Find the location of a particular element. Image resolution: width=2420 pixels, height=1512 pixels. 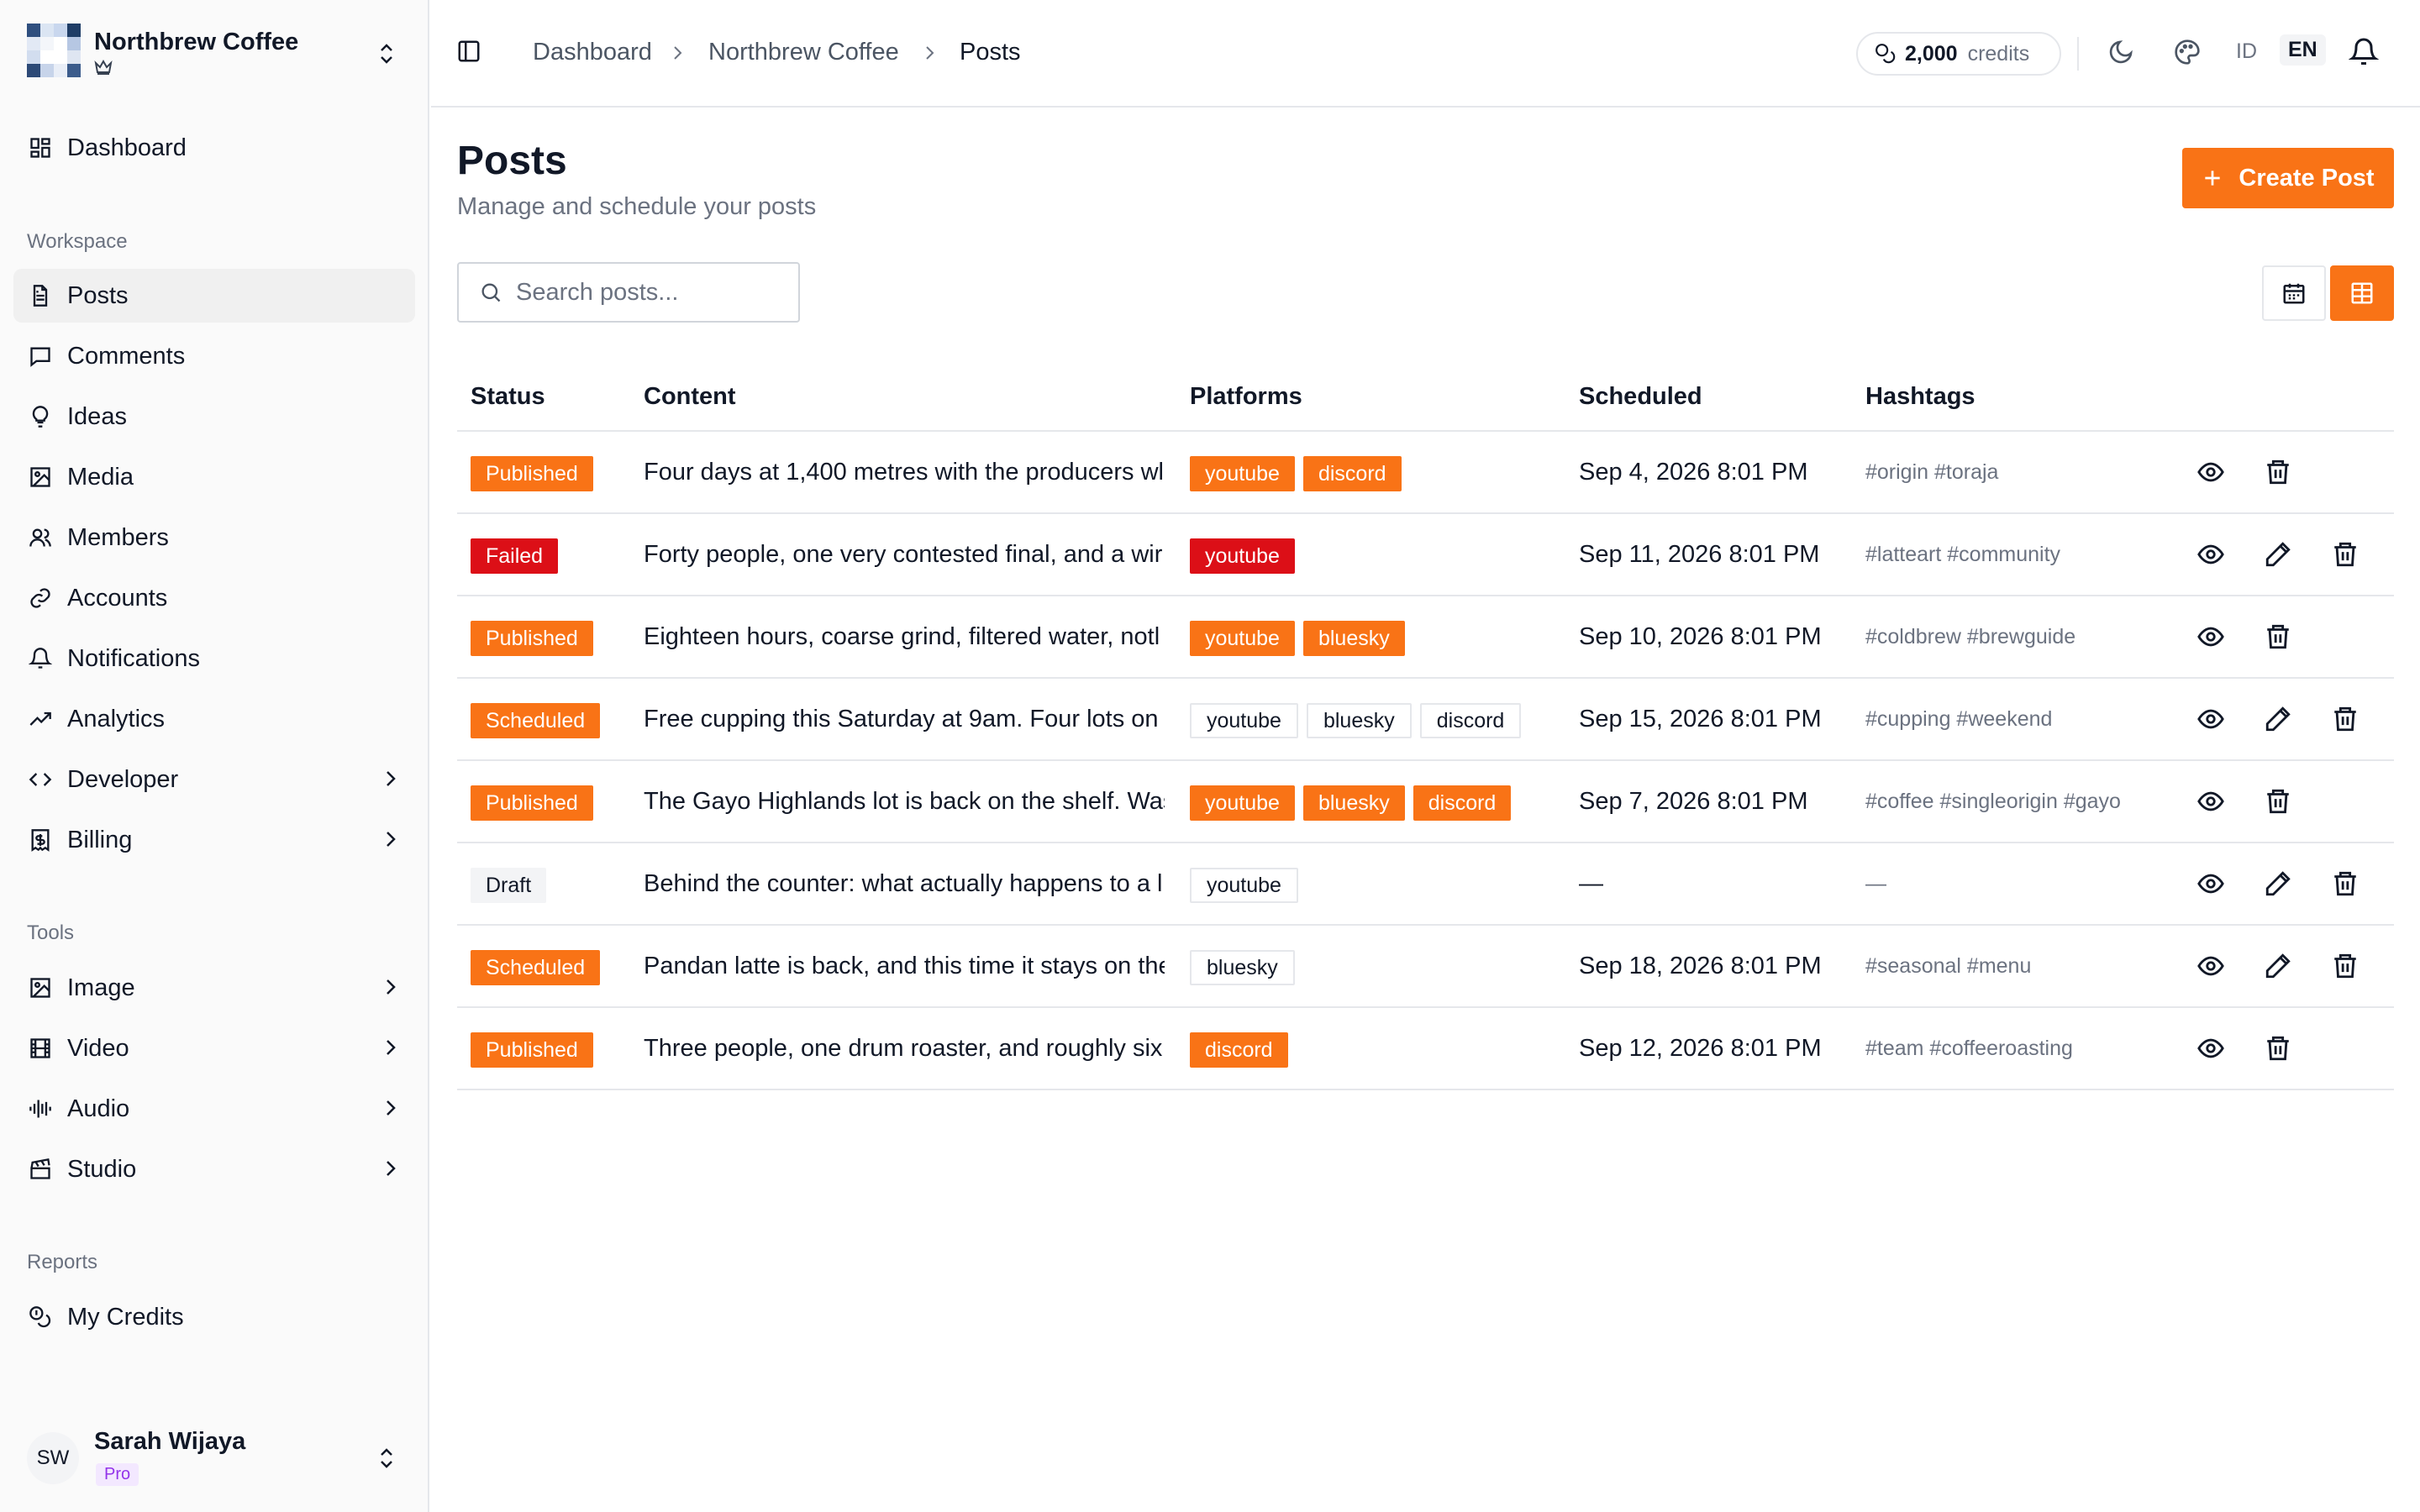

sidebar-item-media: Media is located at coordinates (214, 477).